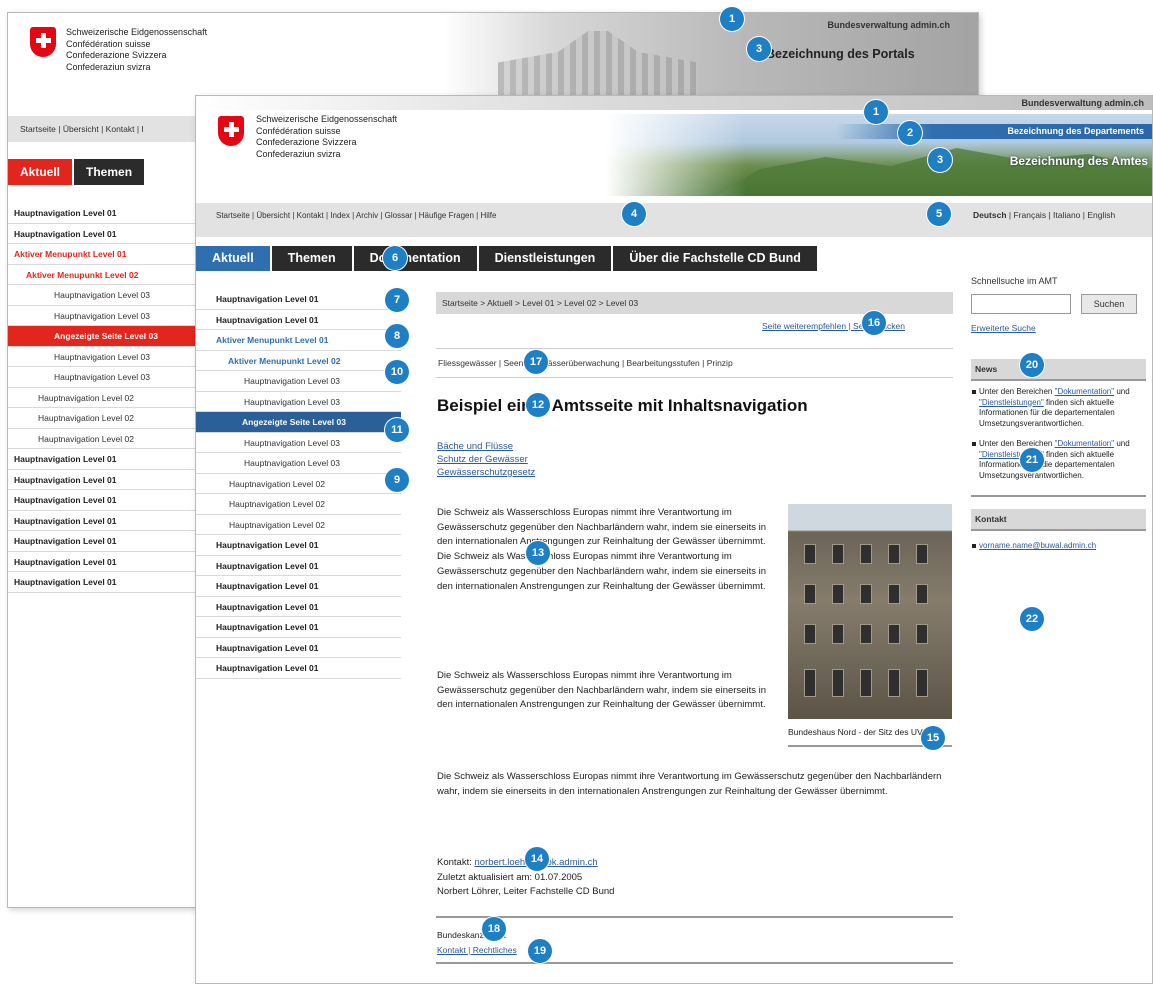  What do you see at coordinates (1037, 545) in the screenshot?
I see `kontakt-email-link: vorname.name@buwal.admin.ch` at bounding box center [1037, 545].